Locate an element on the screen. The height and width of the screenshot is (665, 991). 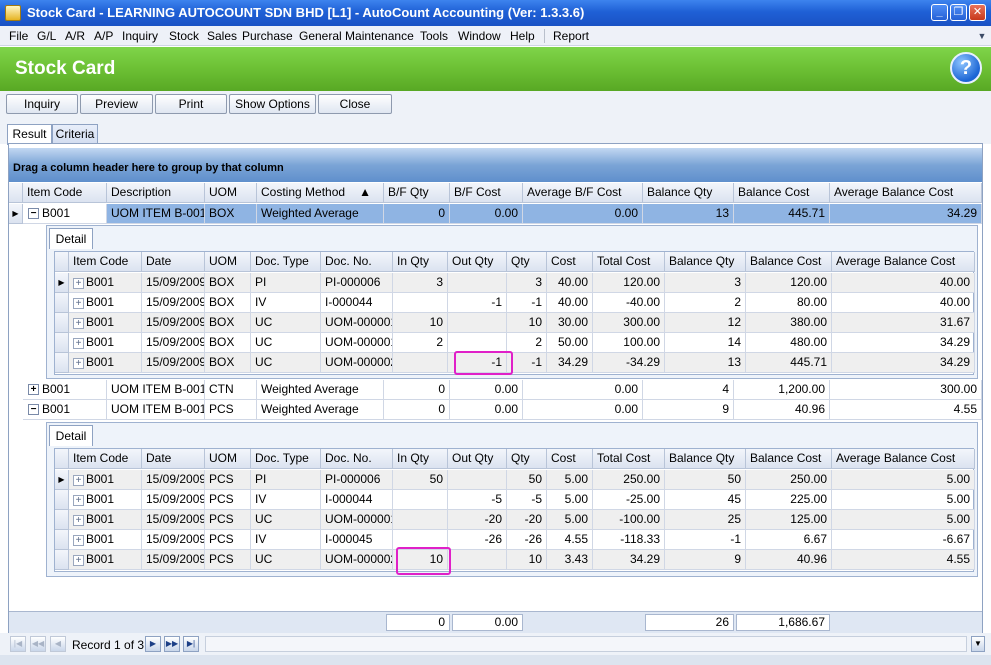
detail-pcs-row-2-out: -20 is located at coordinates (477, 520).